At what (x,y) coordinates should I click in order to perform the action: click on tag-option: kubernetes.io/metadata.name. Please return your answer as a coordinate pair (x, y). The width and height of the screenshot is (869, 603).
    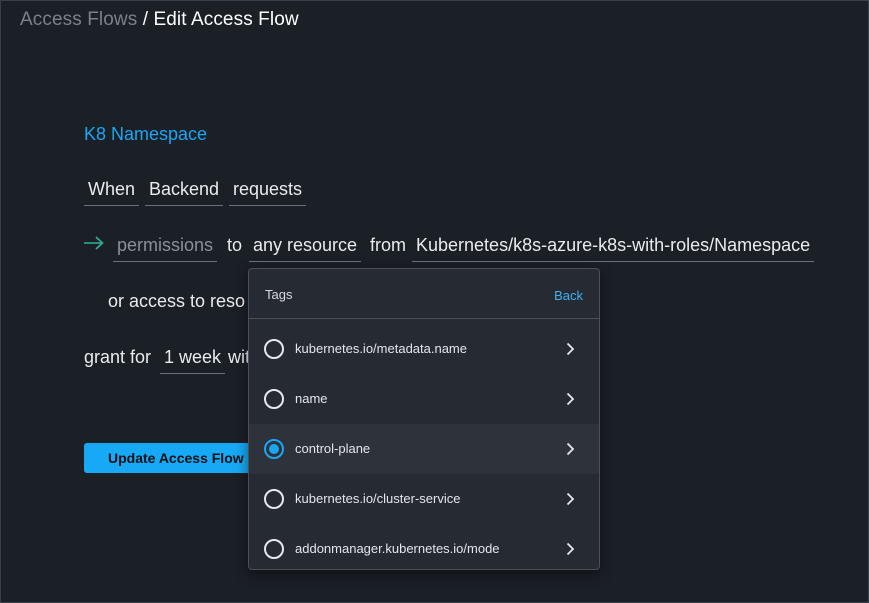
    Looking at the image, I should click on (424, 349).